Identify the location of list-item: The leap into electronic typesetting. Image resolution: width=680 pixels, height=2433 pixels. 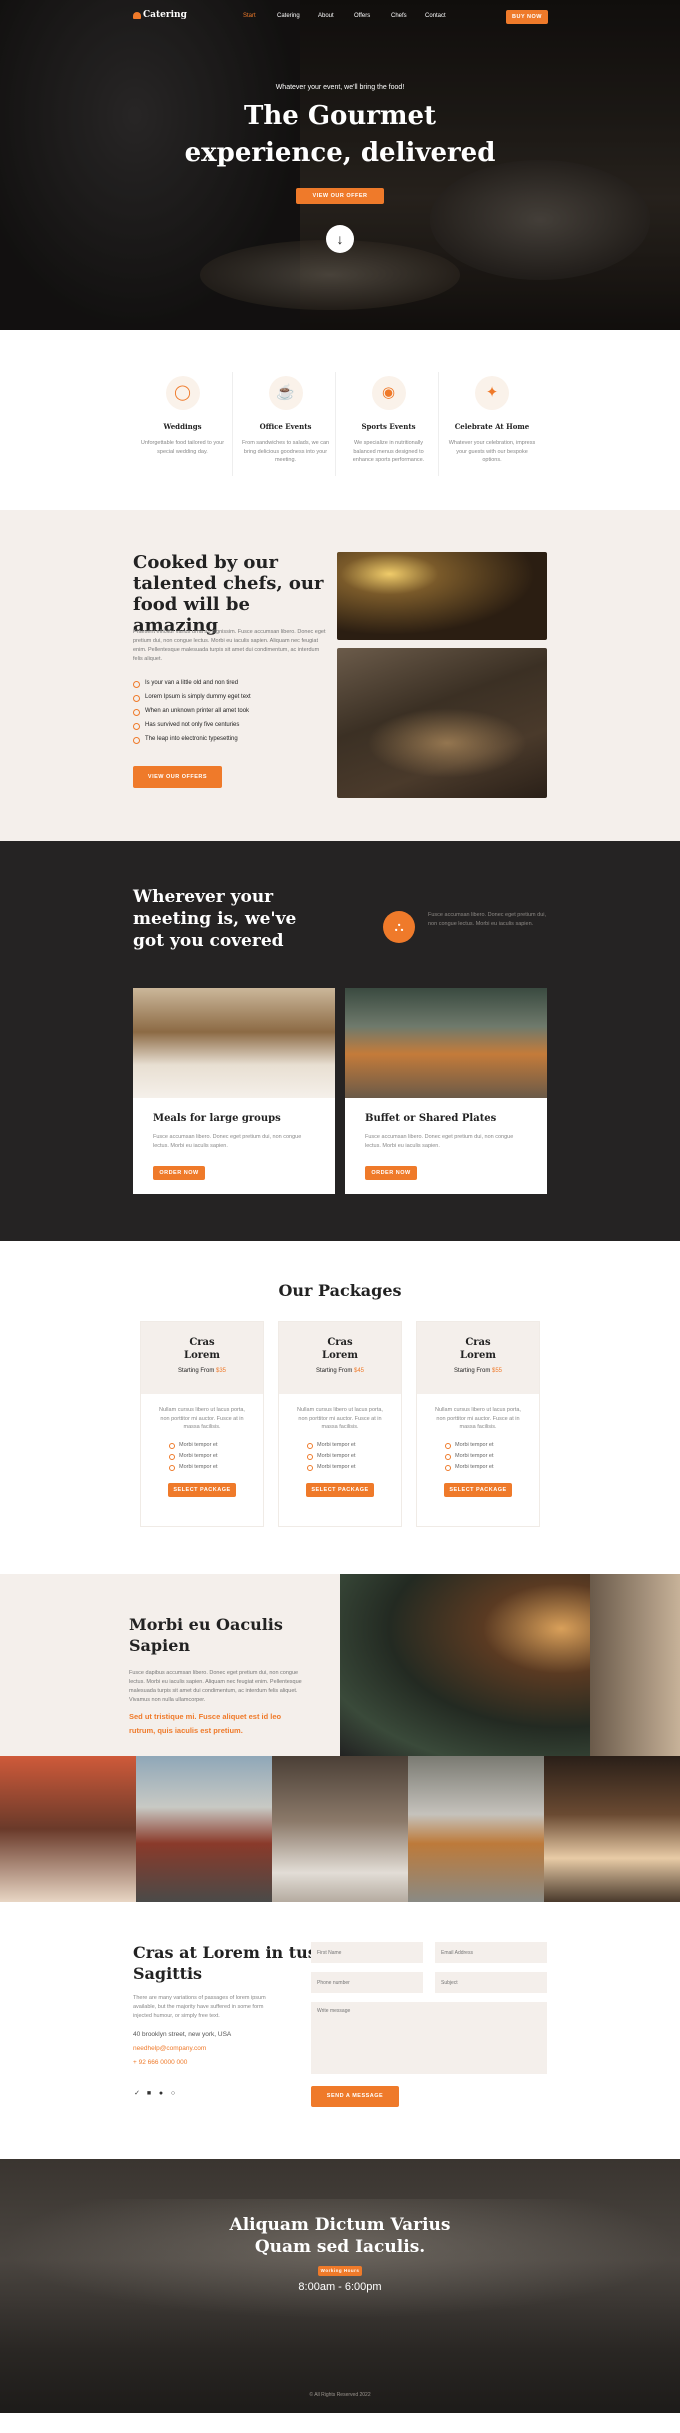
(192, 743).